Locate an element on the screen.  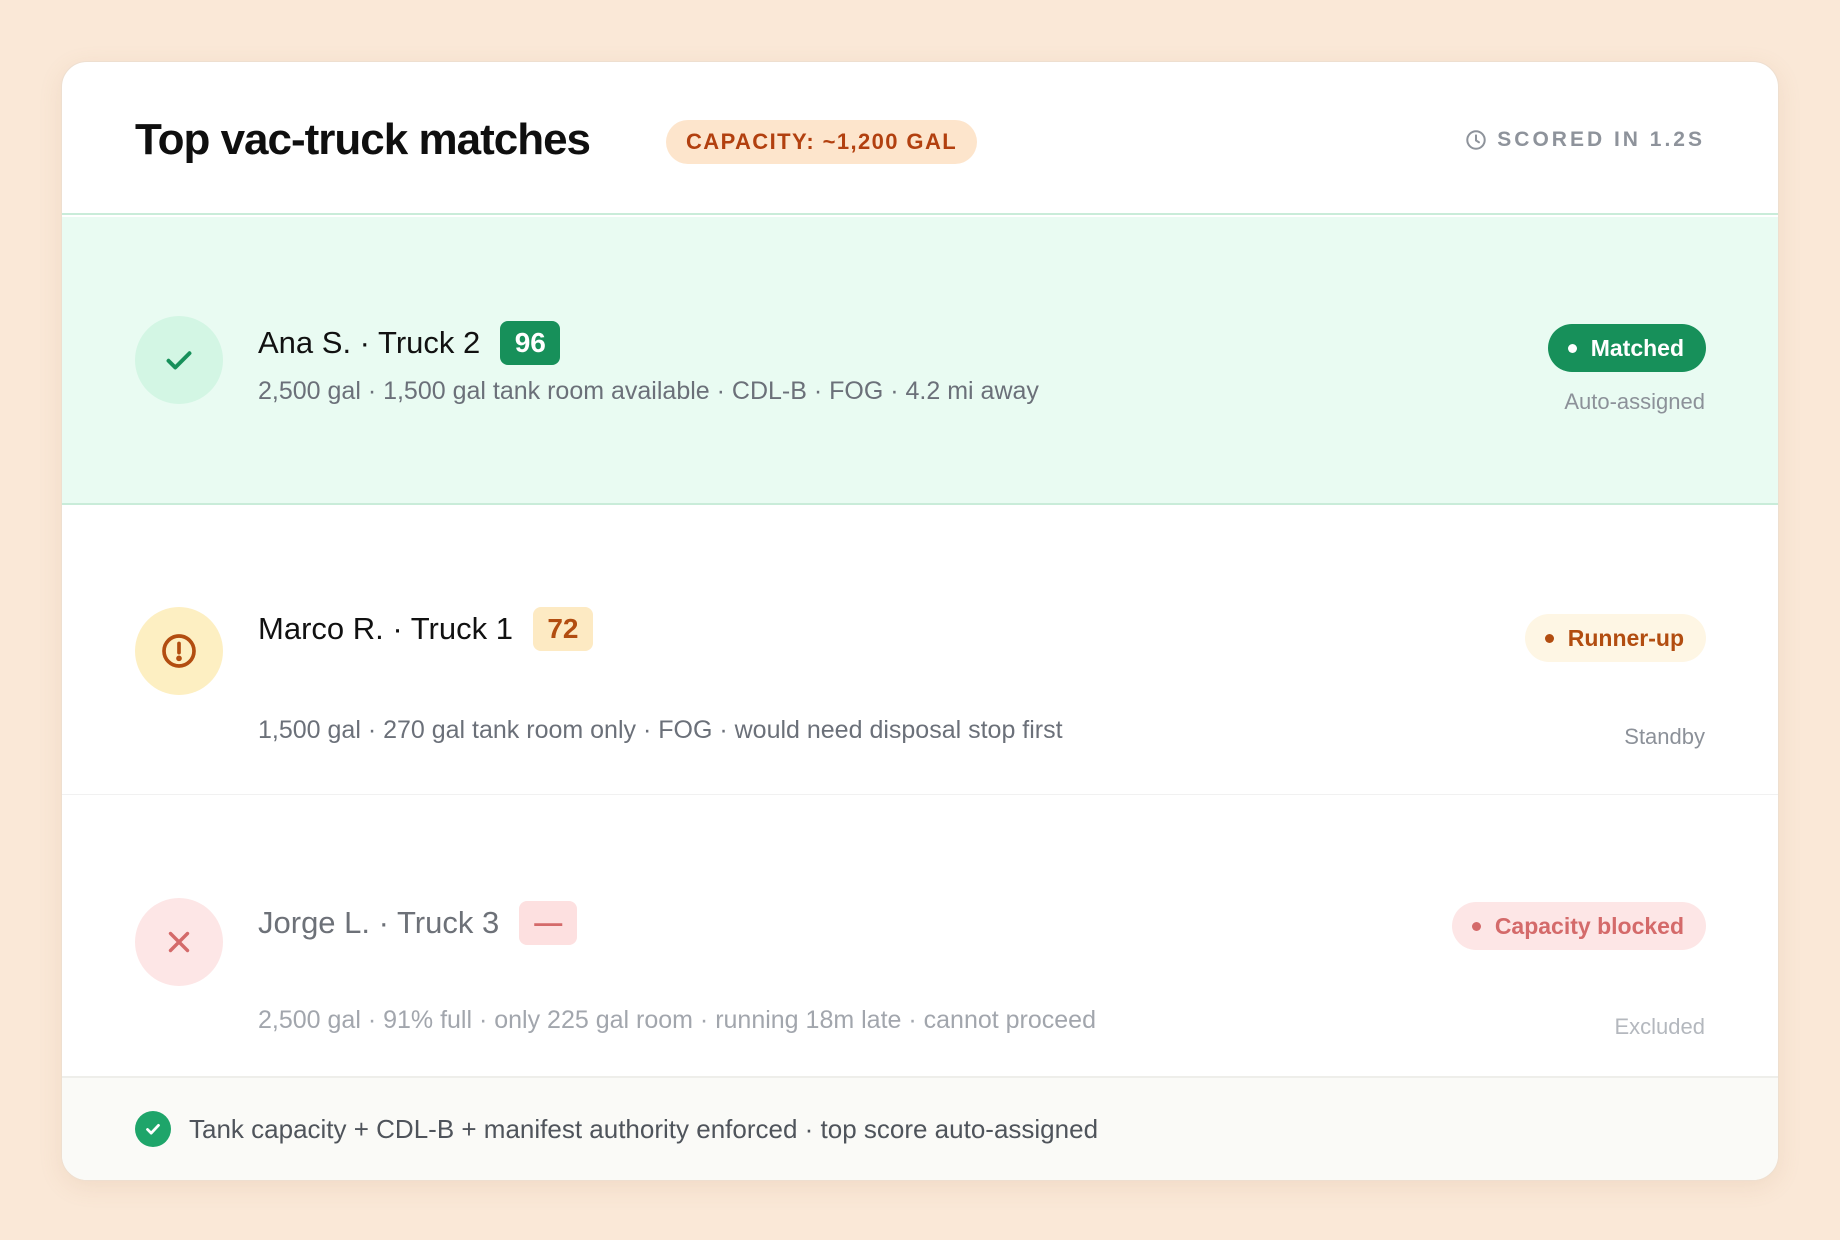
check-icon is located at coordinates (179, 360).